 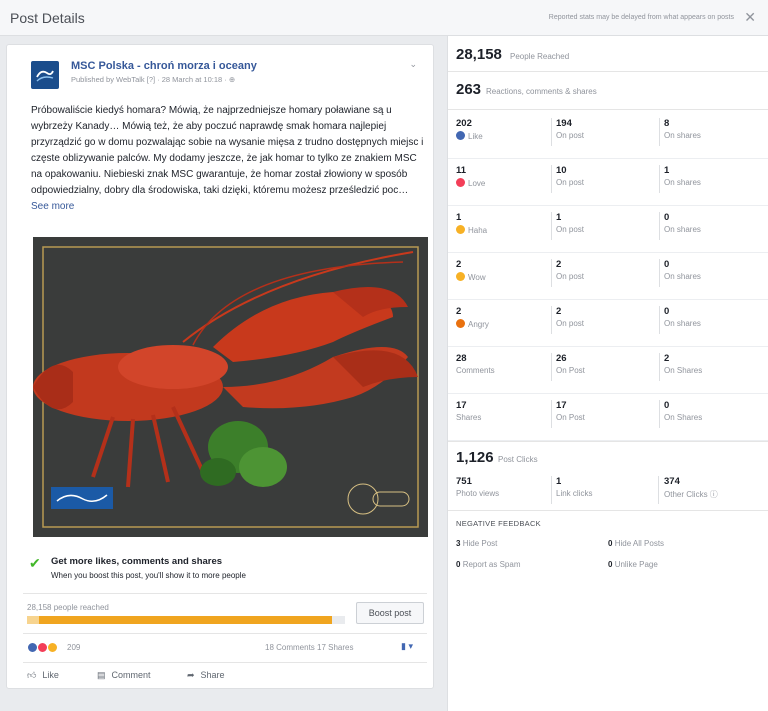 What do you see at coordinates (479, 54) in the screenshot?
I see `people-reached-value: 28,158` at bounding box center [479, 54].